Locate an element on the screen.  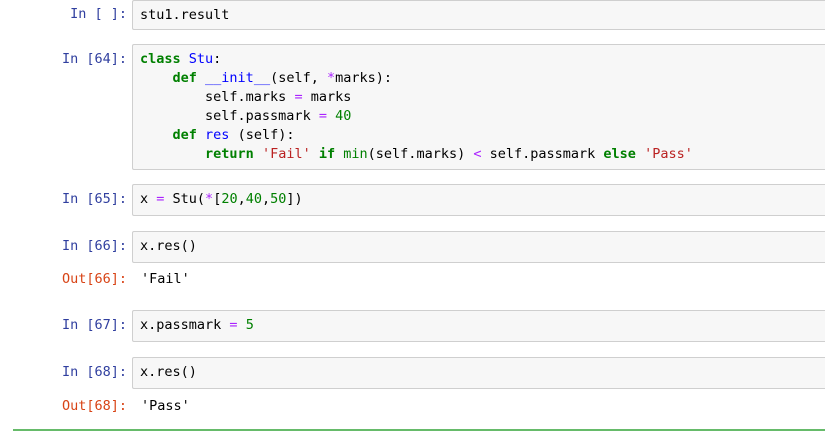
code-line: x.passmark = 5 is located at coordinates (482, 325).